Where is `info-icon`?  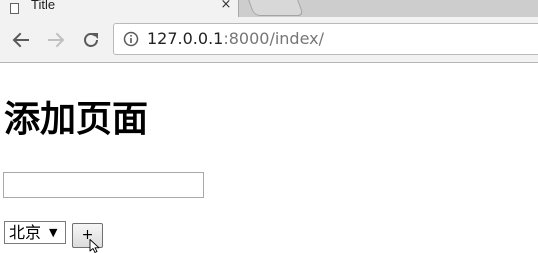 info-icon is located at coordinates (131, 39).